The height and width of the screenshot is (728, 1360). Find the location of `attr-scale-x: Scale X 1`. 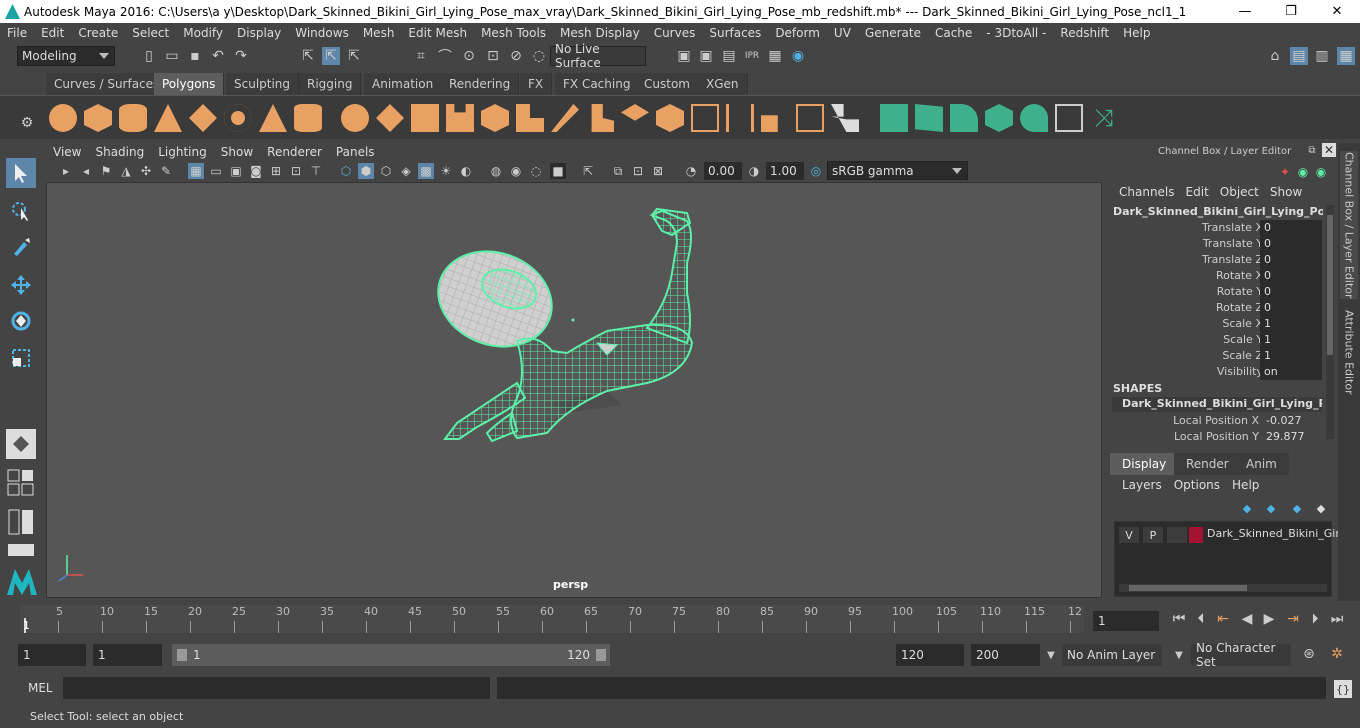

attr-scale-x: Scale X 1 is located at coordinates (1215, 324).